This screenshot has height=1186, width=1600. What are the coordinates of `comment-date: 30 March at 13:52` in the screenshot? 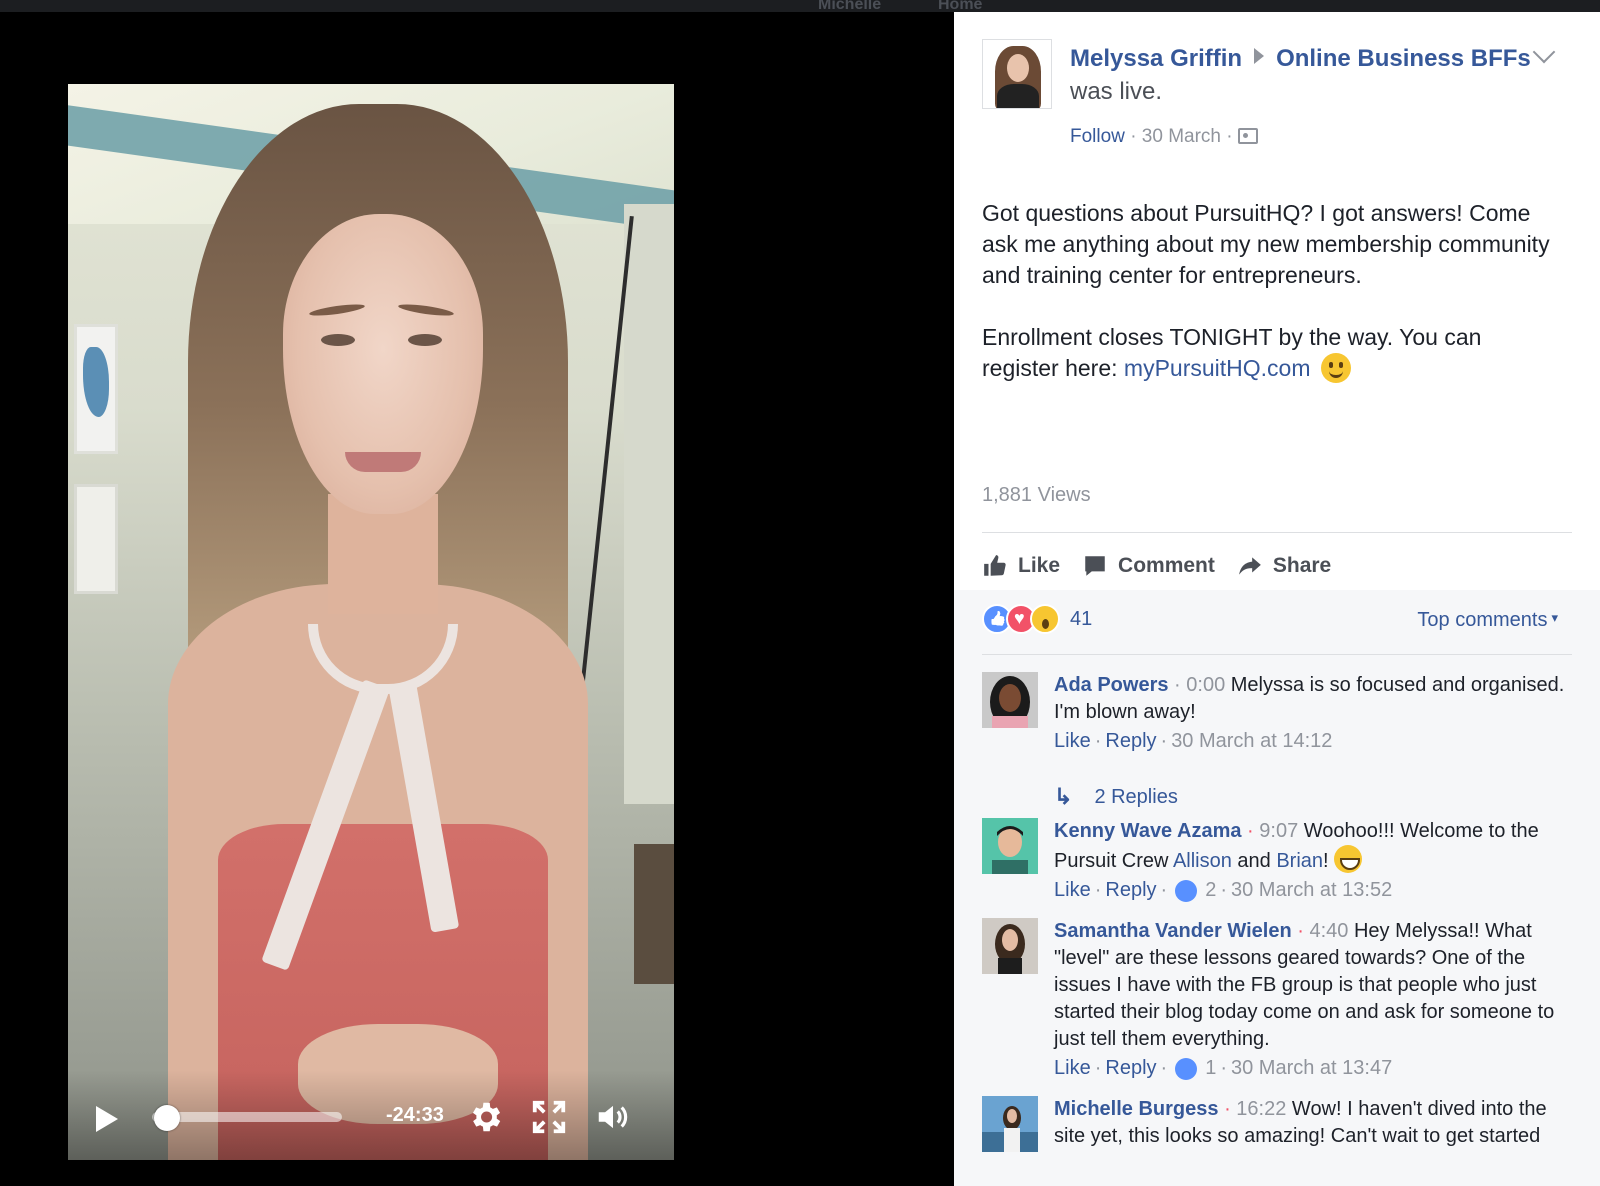 It's located at (1311, 890).